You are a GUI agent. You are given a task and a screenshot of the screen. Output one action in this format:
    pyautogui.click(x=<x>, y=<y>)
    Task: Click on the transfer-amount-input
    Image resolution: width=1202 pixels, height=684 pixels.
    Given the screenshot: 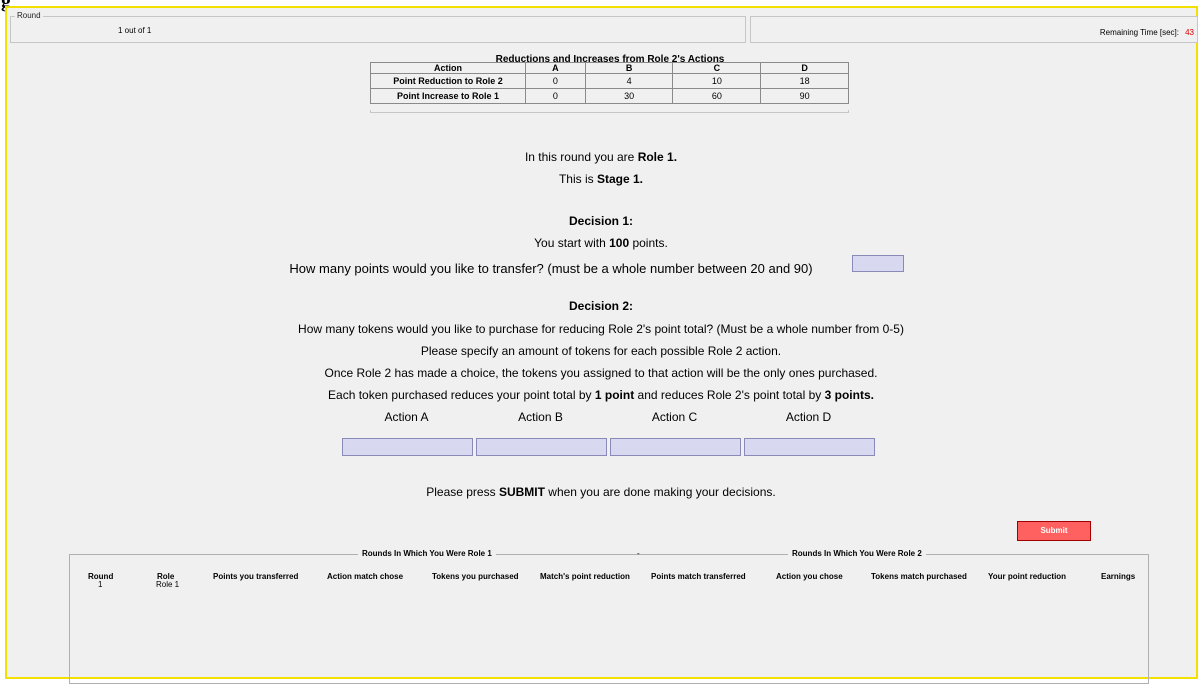 What is the action you would take?
    pyautogui.click(x=878, y=263)
    